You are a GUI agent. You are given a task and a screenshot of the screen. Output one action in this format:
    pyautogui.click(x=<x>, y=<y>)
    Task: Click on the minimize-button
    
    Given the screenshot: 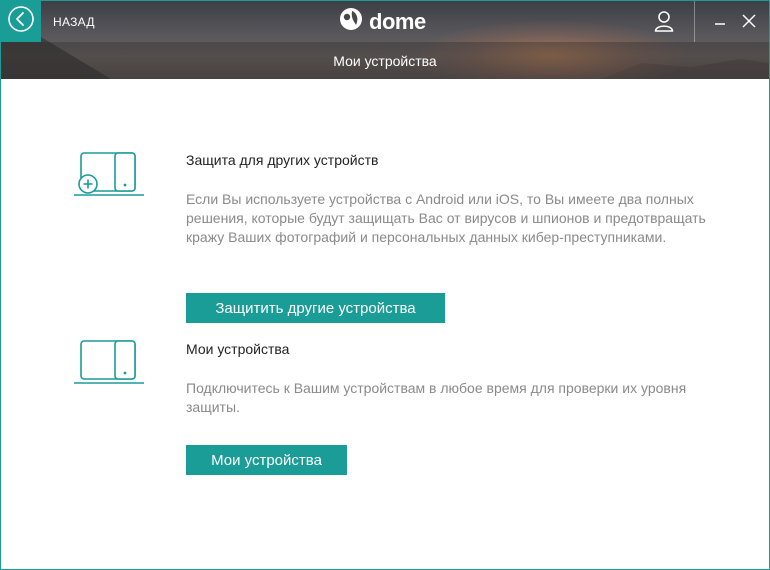 What is the action you would take?
    pyautogui.click(x=720, y=21)
    